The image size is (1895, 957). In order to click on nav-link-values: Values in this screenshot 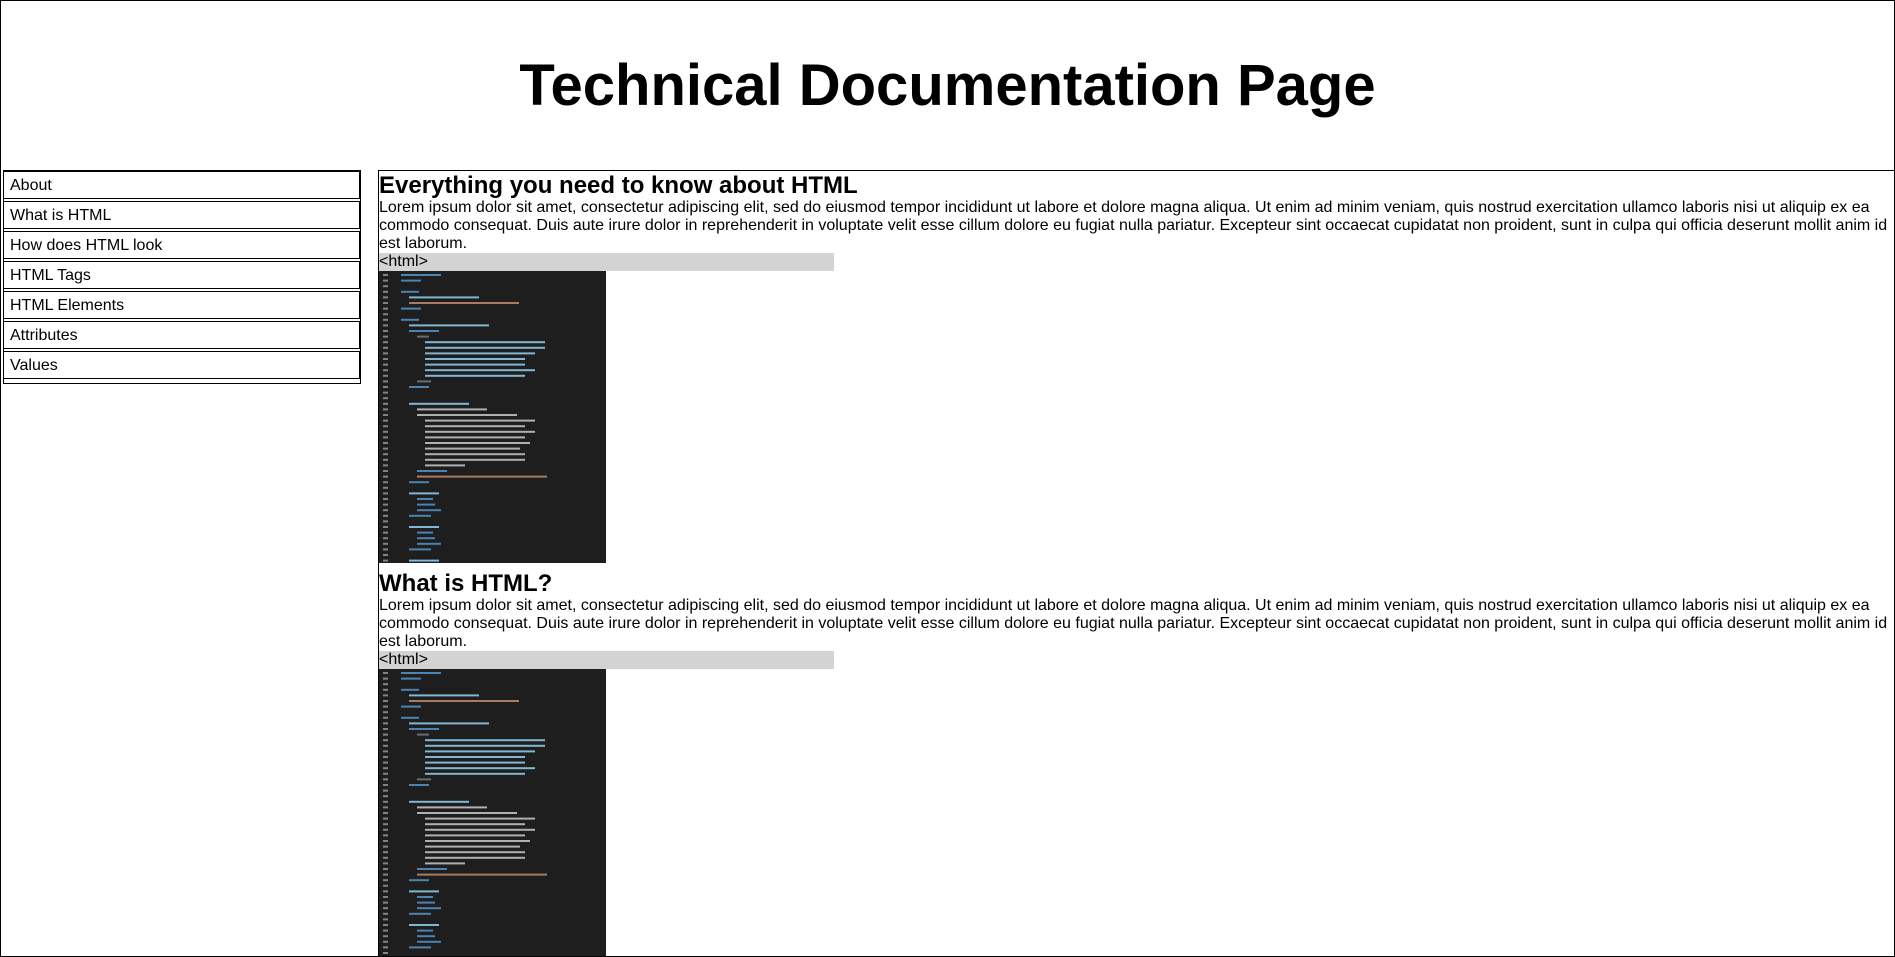, I will do `click(182, 365)`.